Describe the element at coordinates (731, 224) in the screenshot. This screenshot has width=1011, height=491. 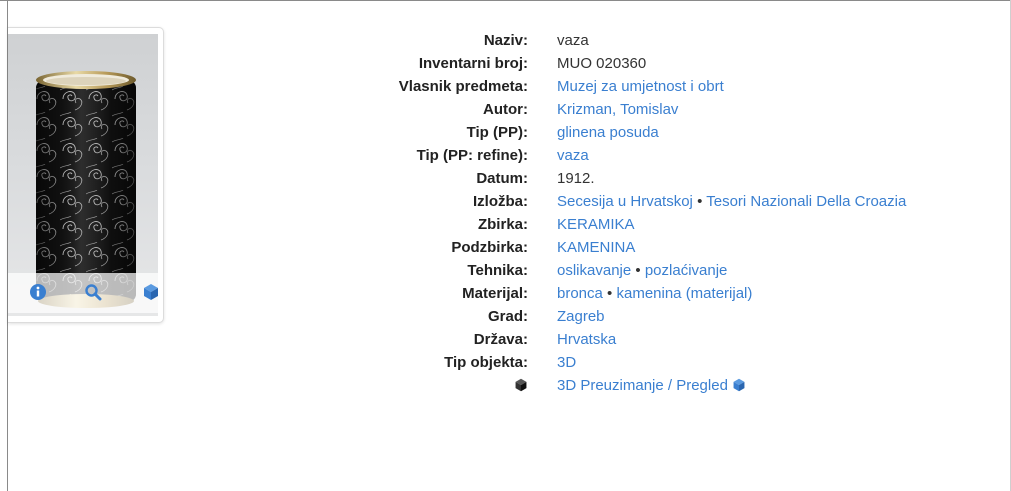
I see `detail-value: KERAMIKA` at that location.